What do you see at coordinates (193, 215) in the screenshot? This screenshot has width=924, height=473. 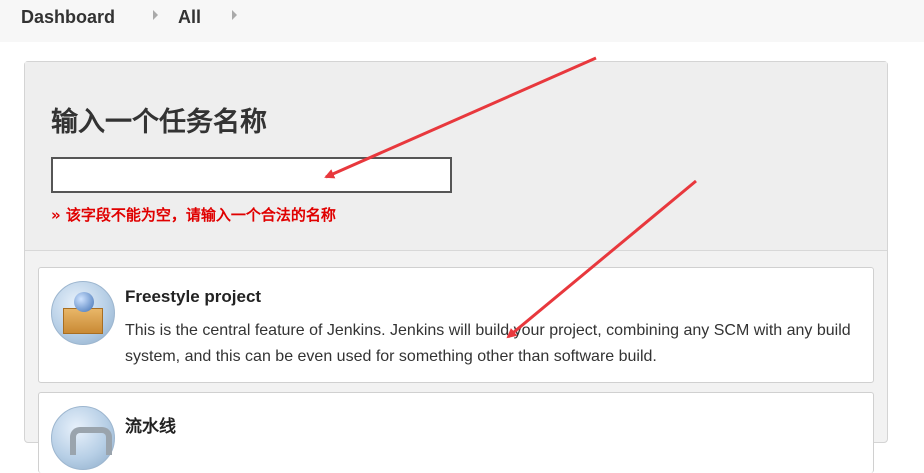 I see `validation-error: » 该字段不能为空，请输入一个合法的名称` at bounding box center [193, 215].